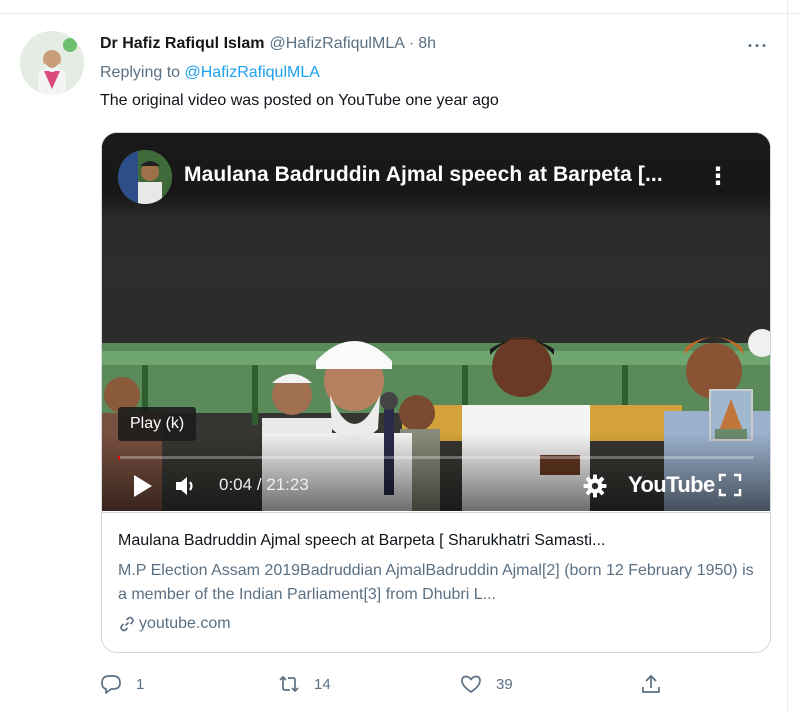 The height and width of the screenshot is (712, 800). What do you see at coordinates (127, 624) in the screenshot?
I see `link-icon` at bounding box center [127, 624].